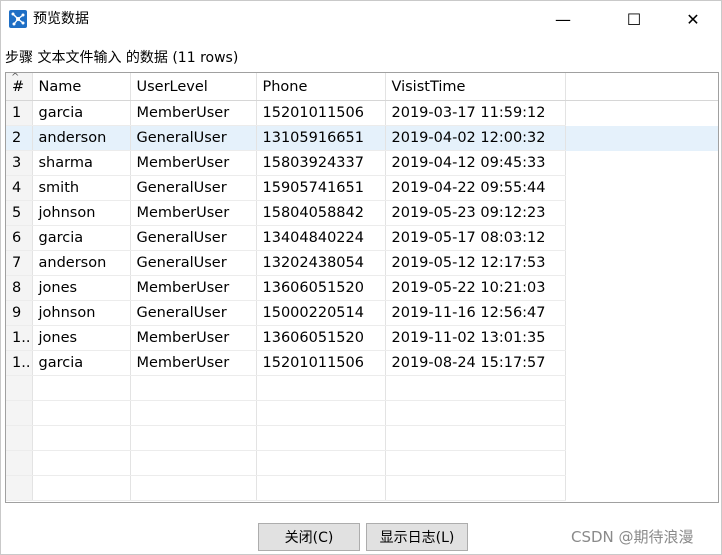  I want to click on table-cell: 2019-05-17 08:03:12, so click(475, 238).